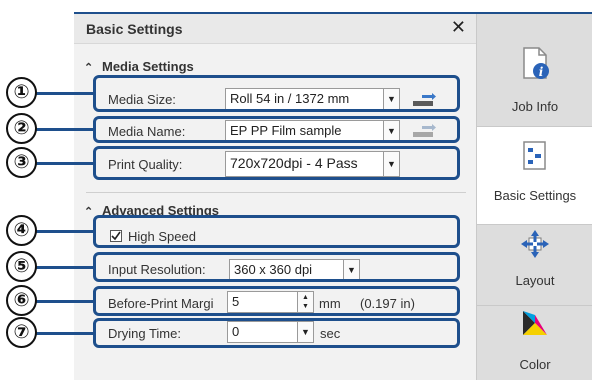 Image resolution: width=592 pixels, height=380 pixels. Describe the element at coordinates (21, 266) in the screenshot. I see `callout-number-5: ⑤` at that location.